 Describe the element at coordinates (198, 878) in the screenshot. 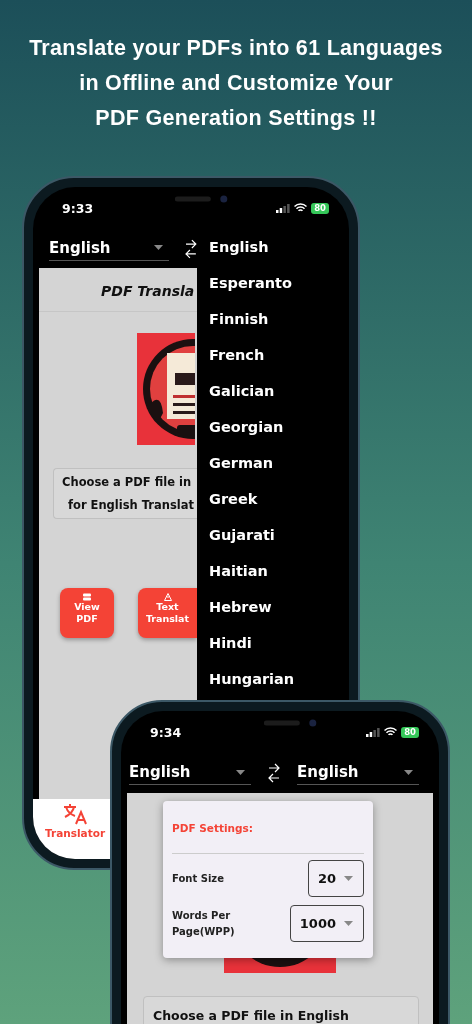

I see `setting-label: Font Size` at that location.